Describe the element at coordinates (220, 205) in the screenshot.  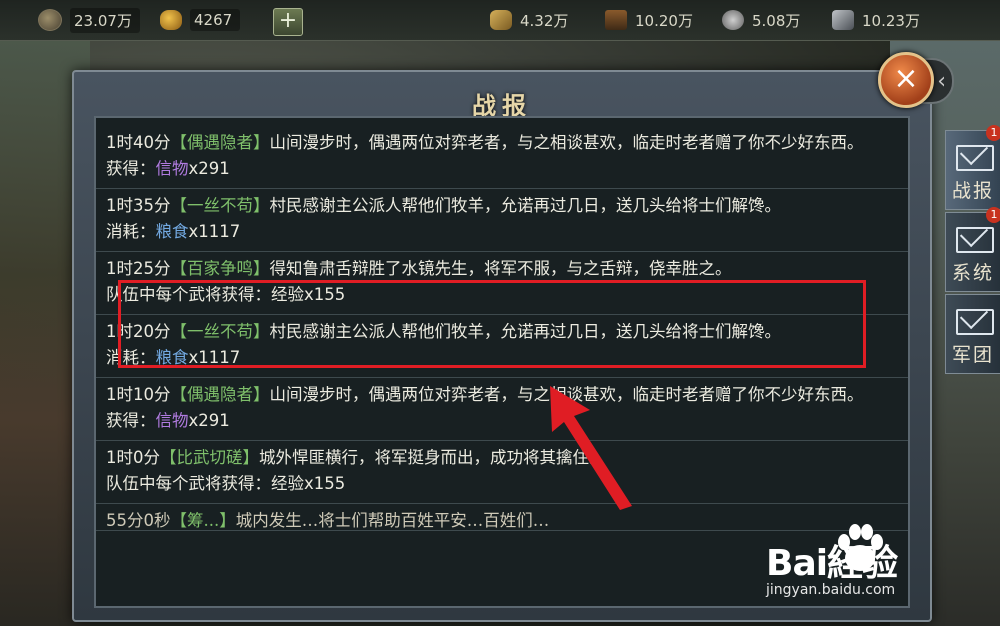
I see `entry-event: 【一丝不苟】` at that location.